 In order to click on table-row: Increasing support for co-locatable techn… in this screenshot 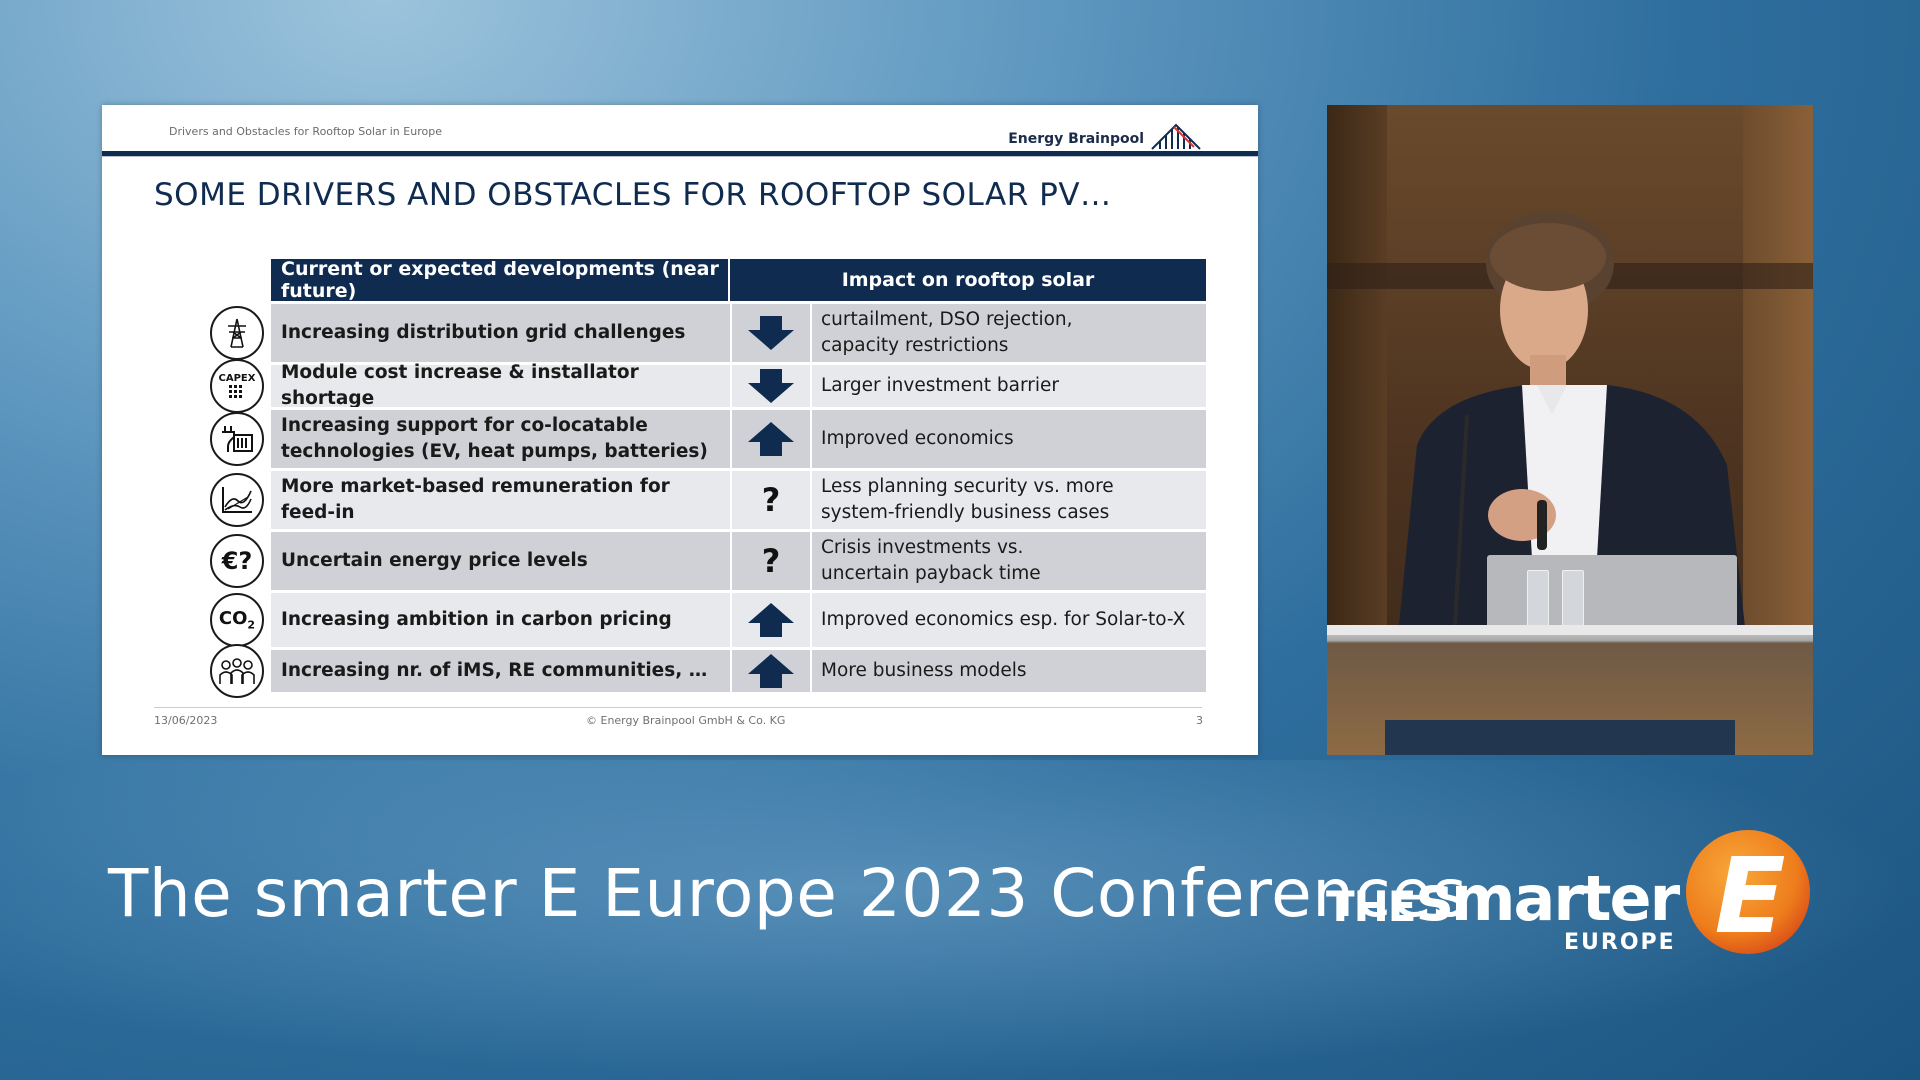, I will do `click(708, 437)`.